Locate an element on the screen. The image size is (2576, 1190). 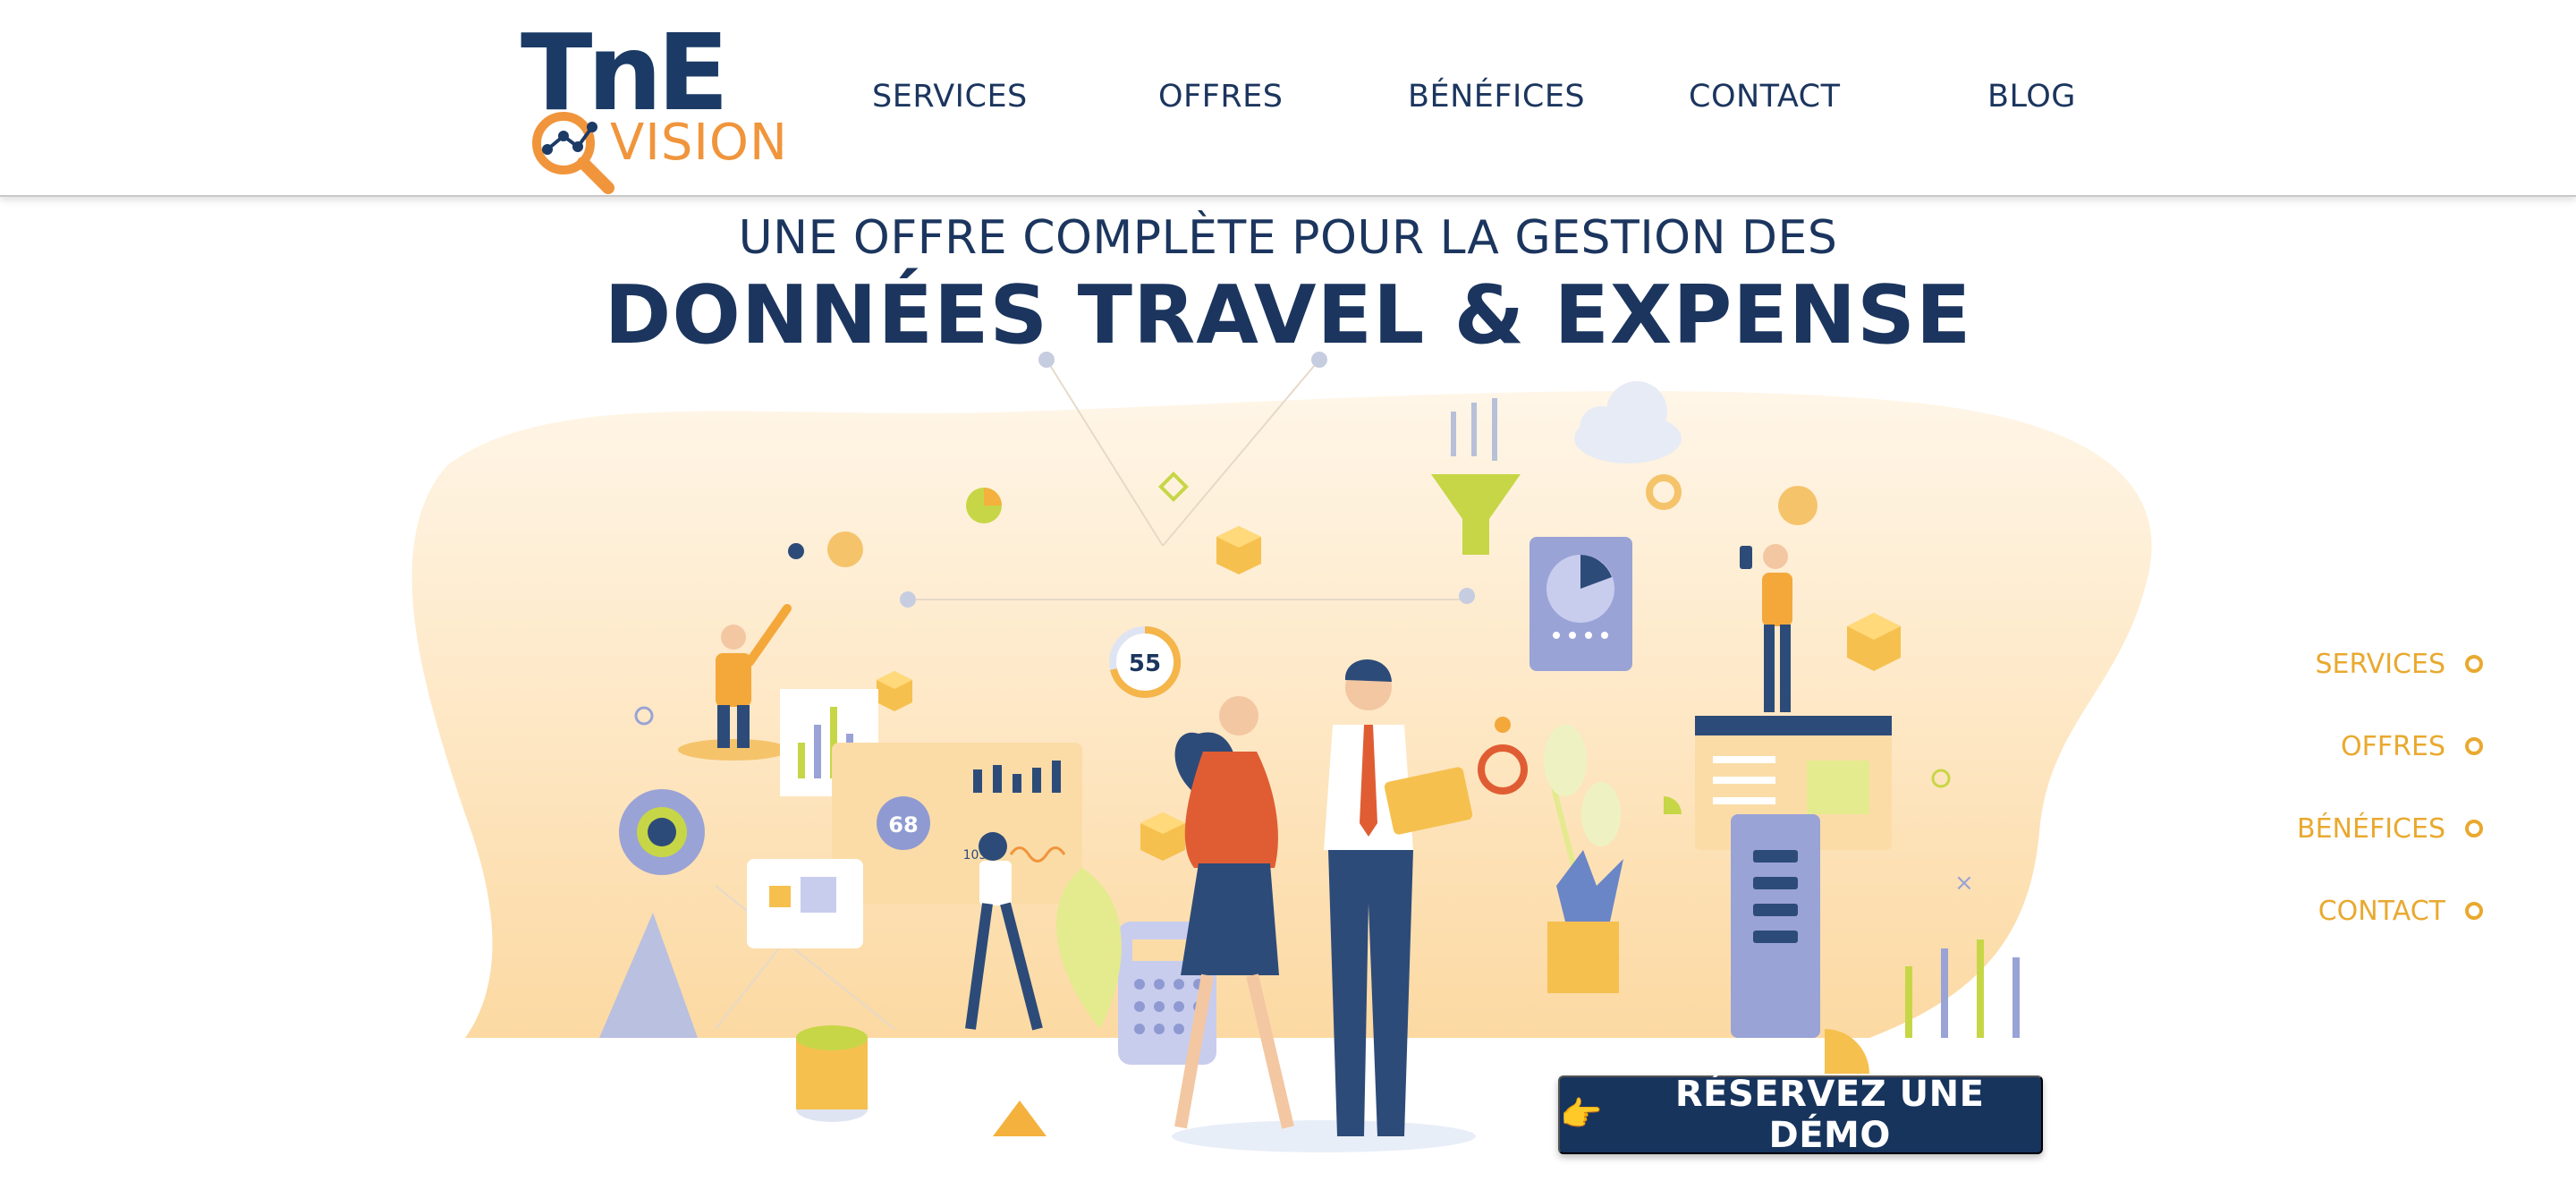
analytics-dashboard: 68 105 is located at coordinates (957, 823).